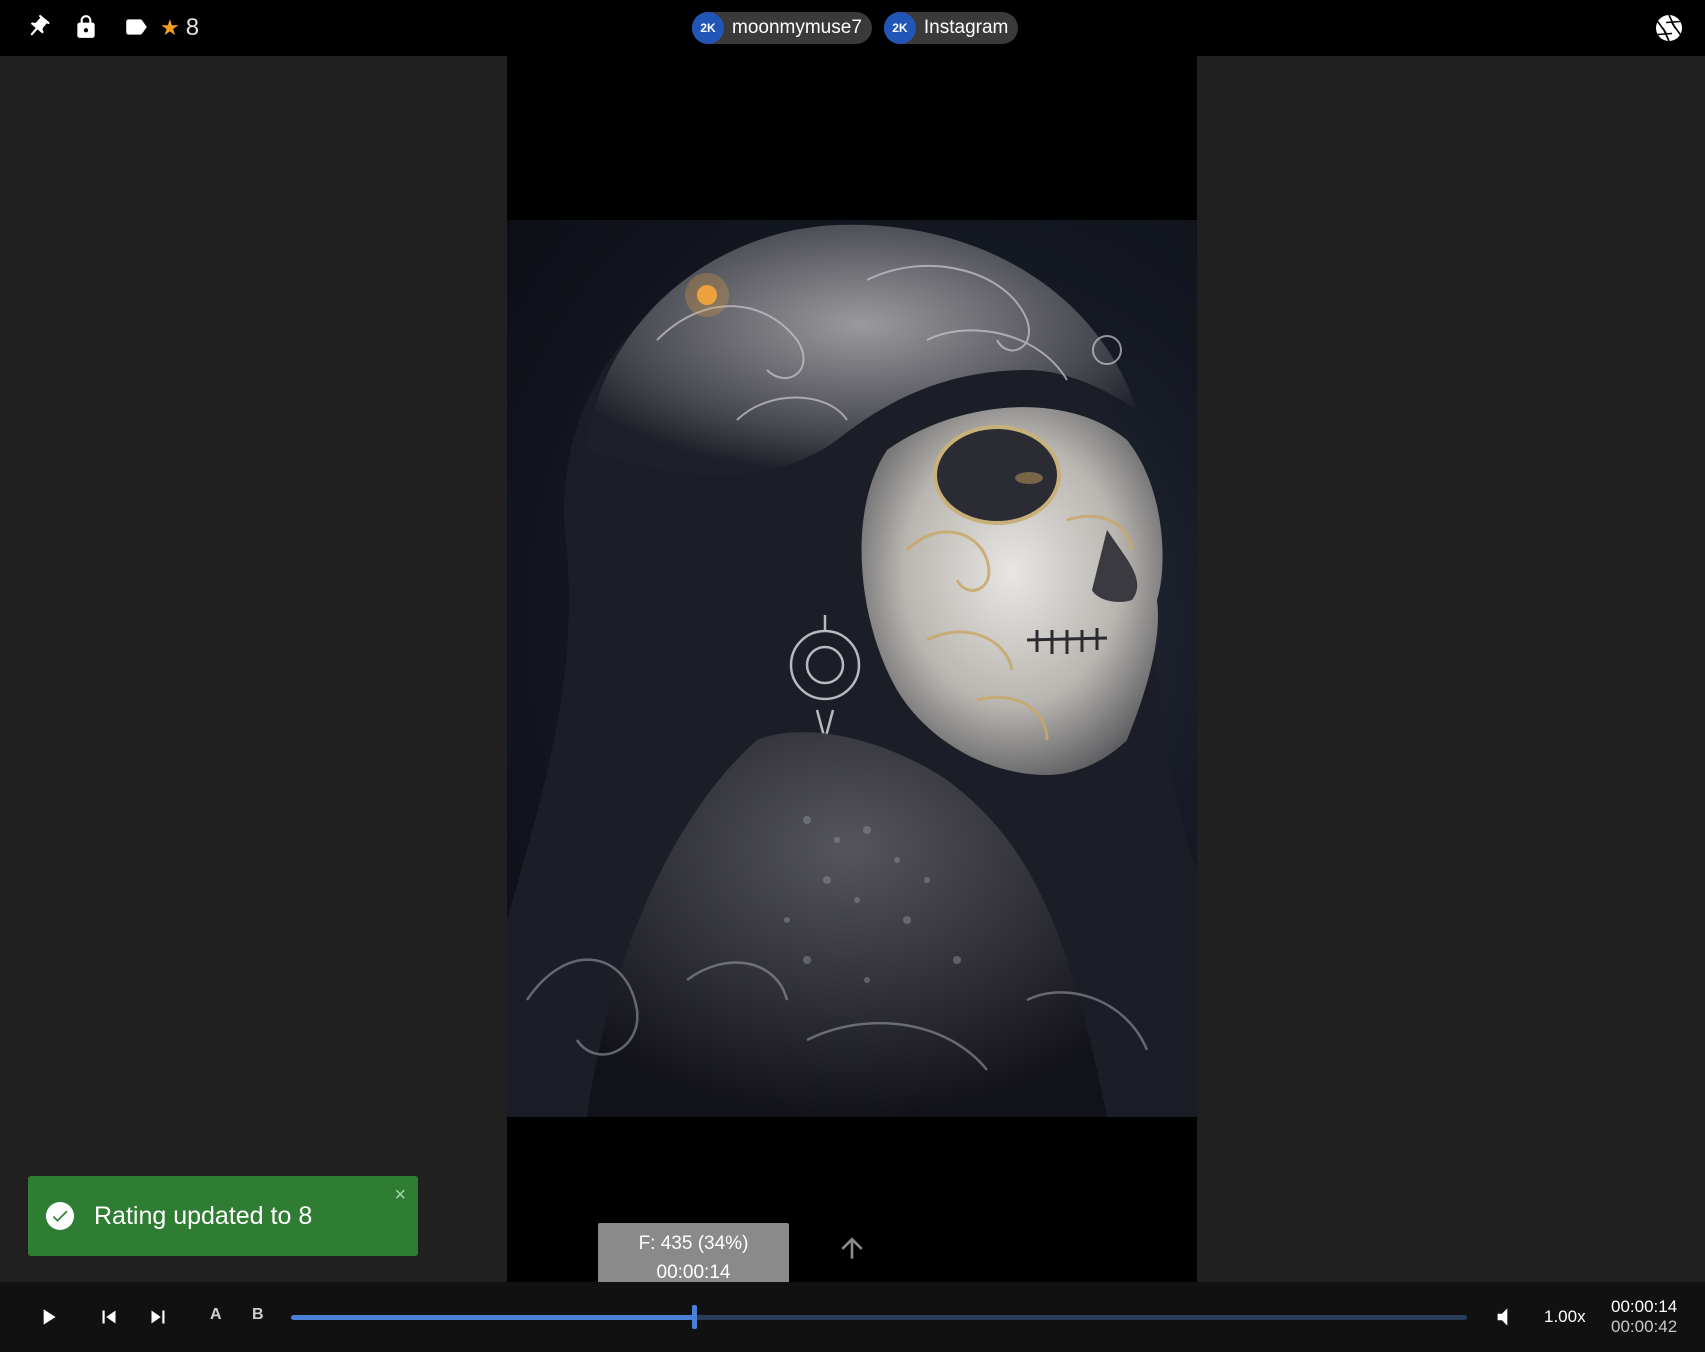  I want to click on chip-label: Instagram, so click(966, 27).